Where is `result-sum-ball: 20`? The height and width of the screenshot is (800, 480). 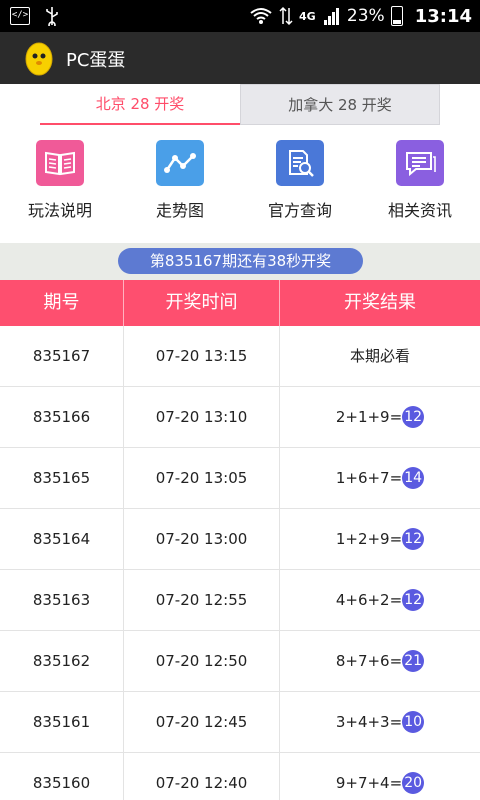
result-sum-ball: 20 is located at coordinates (413, 783).